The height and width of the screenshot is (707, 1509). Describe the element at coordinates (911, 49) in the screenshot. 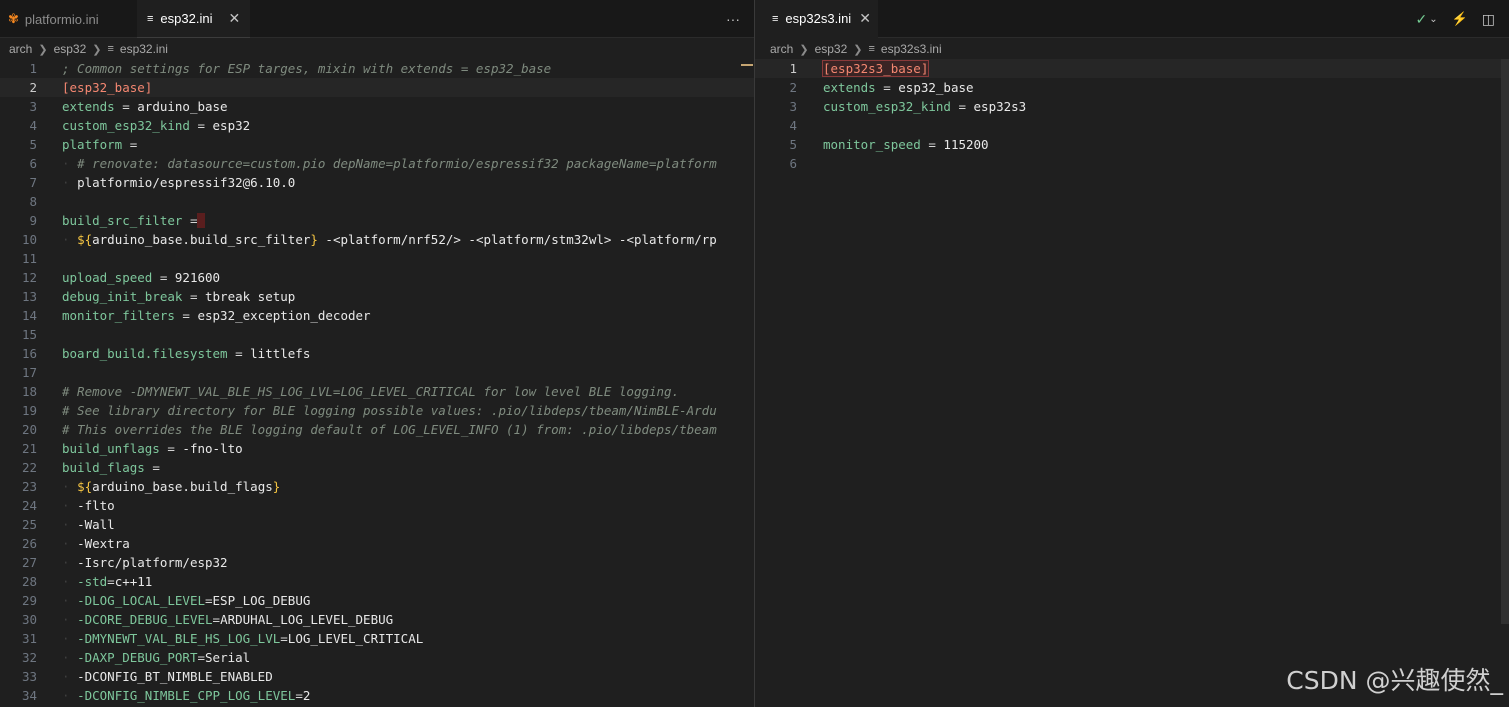

I see `breadcrumb-item: esp32s3.ini` at that location.